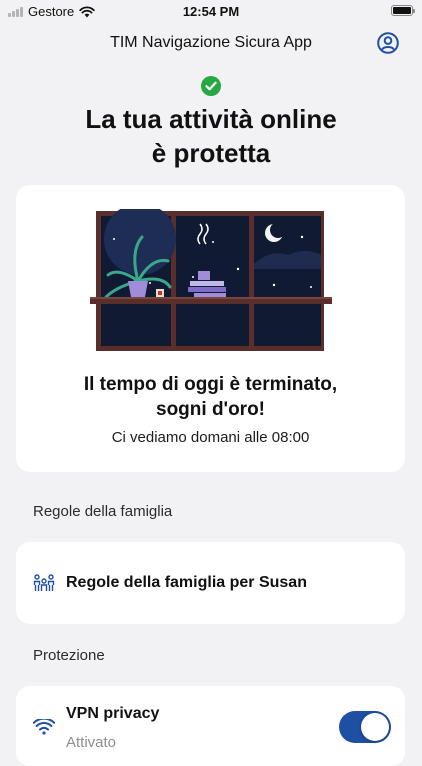 The image size is (422, 766). What do you see at coordinates (211, 136) in the screenshot?
I see `protection-headline: La tua attività online è protetta` at bounding box center [211, 136].